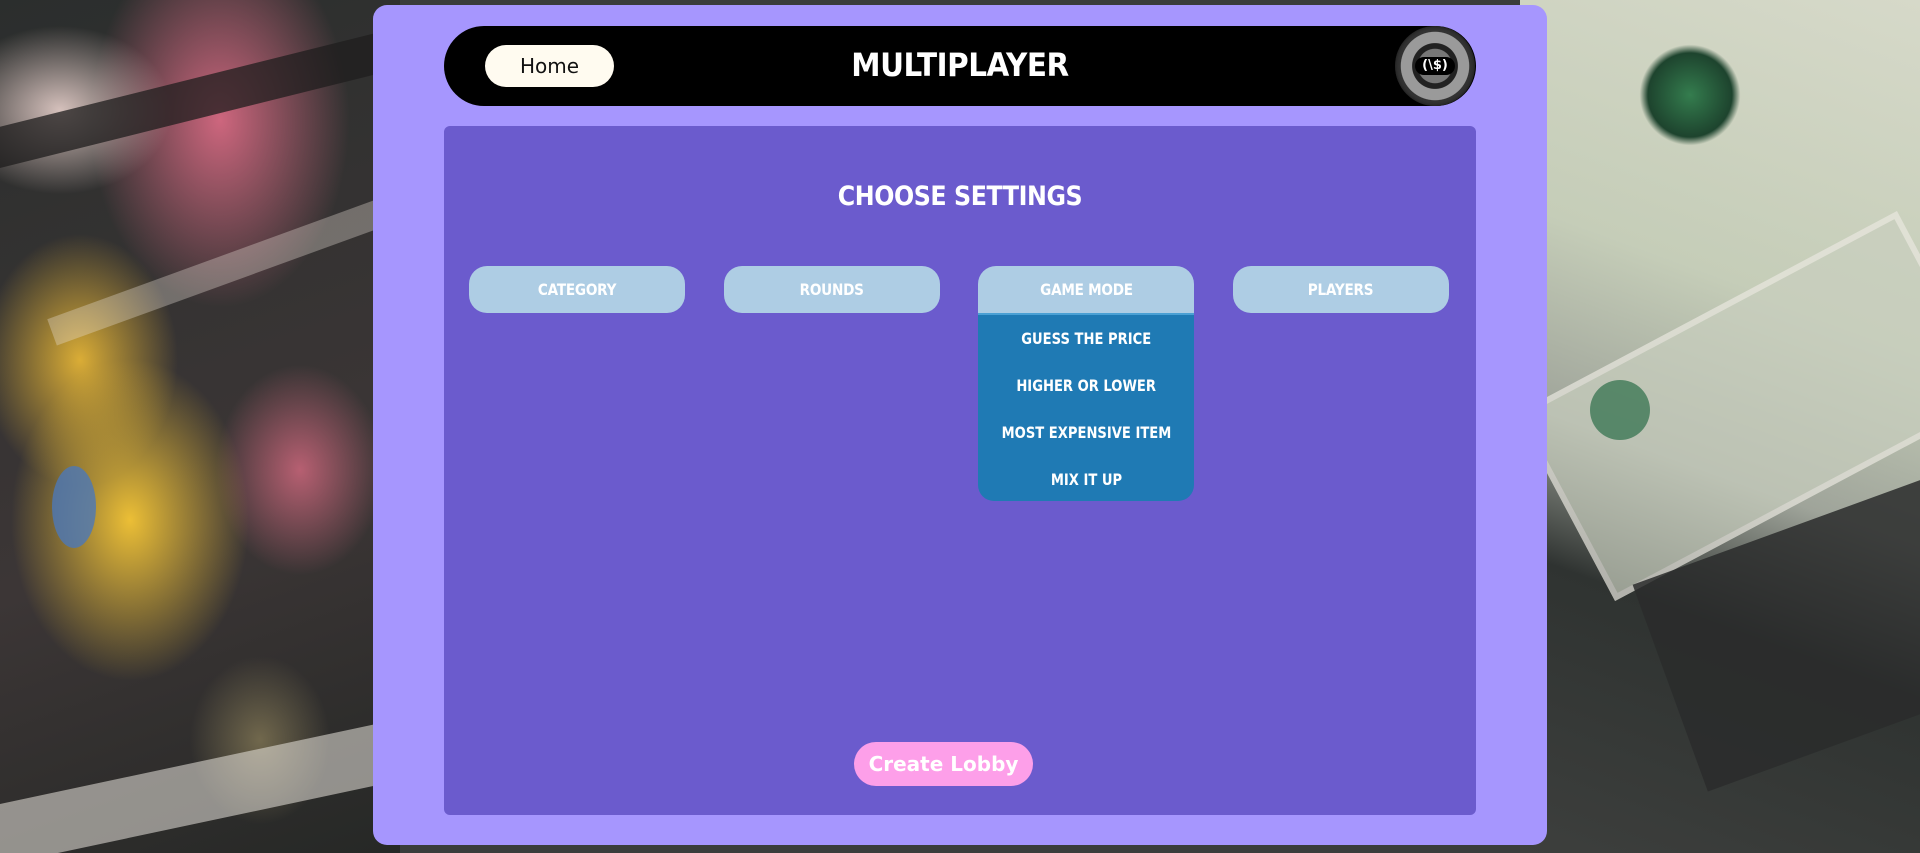  I want to click on option-label: MIX IT UP, so click(1086, 479).